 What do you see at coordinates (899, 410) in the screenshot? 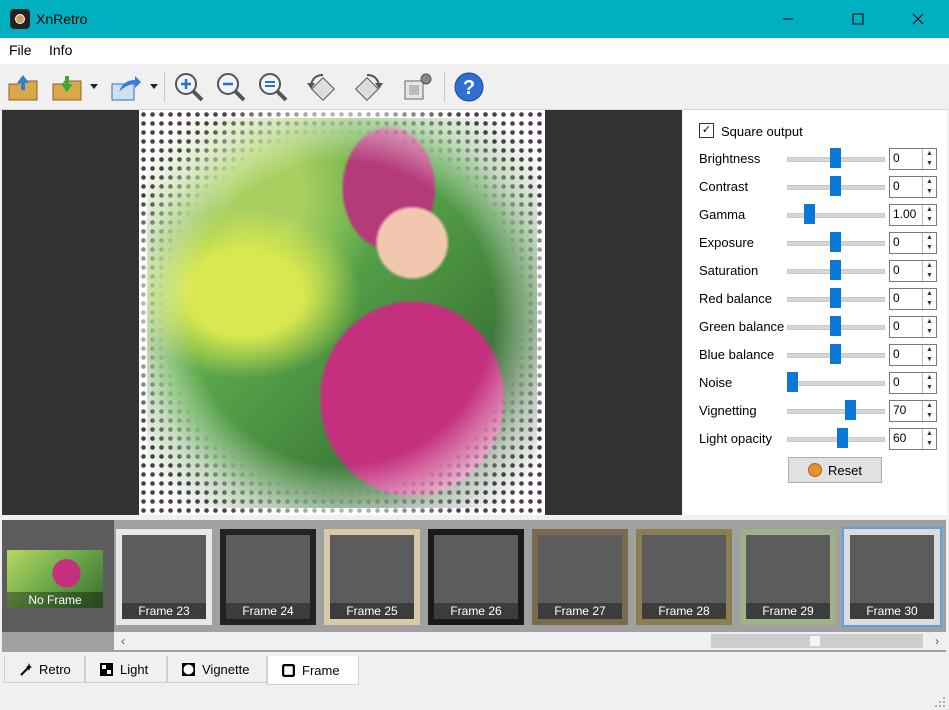
I see `spinbox-value: 70` at bounding box center [899, 410].